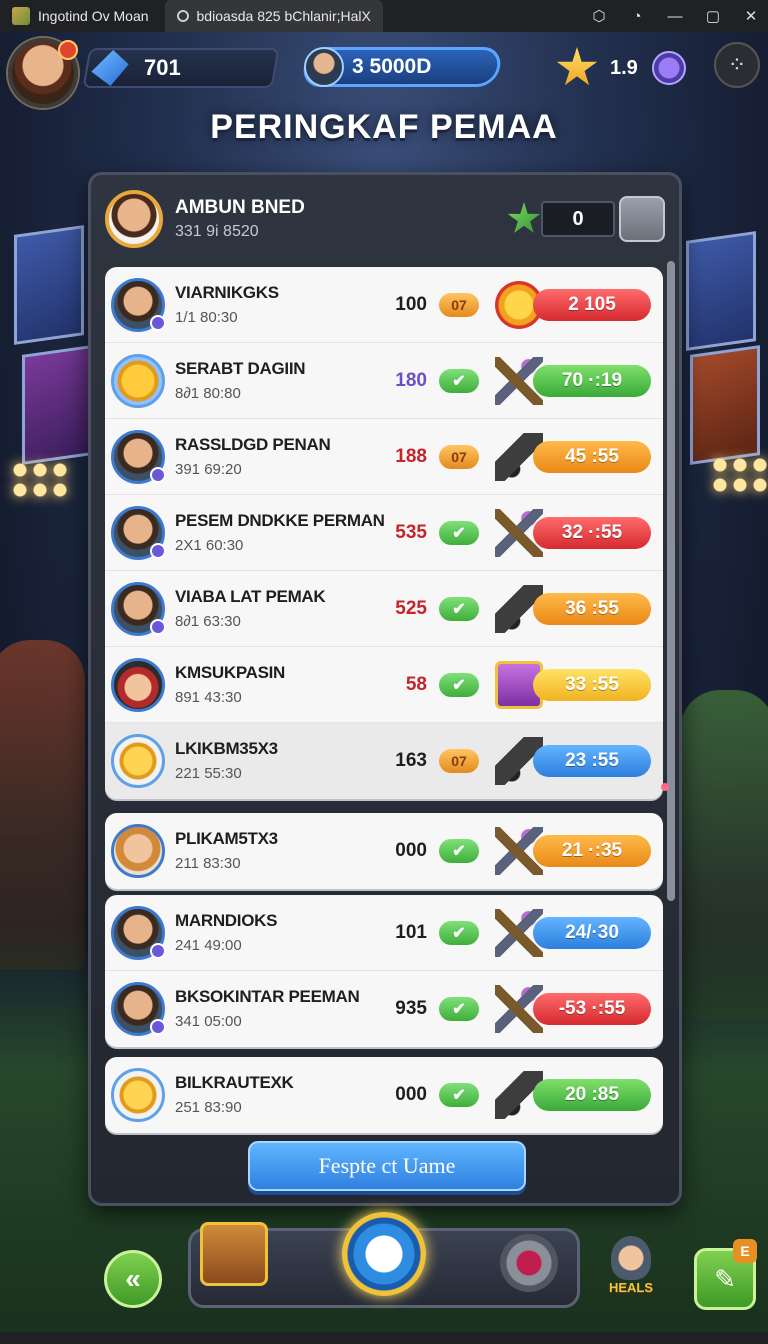  What do you see at coordinates (384, 933) in the screenshot?
I see `leaderboard-row: MARNDIOKS 241 49:00 101 ✔ 24/·30` at bounding box center [384, 933].